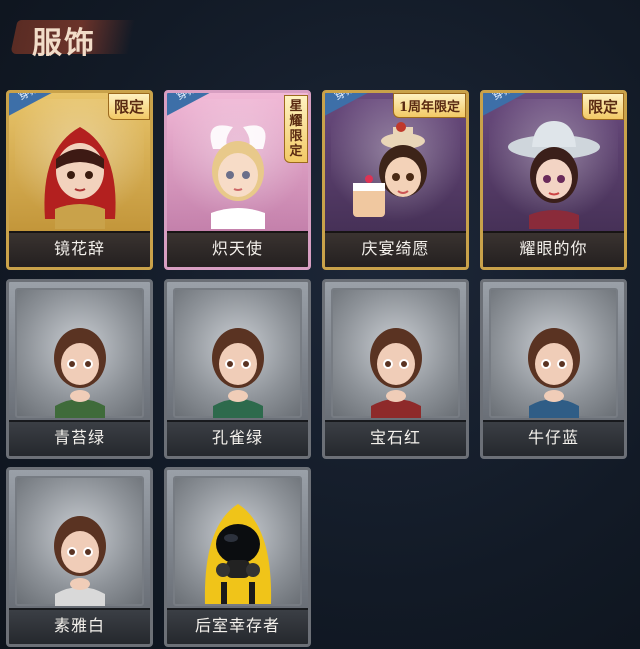  What do you see at coordinates (79, 437) in the screenshot?
I see `costume-name: 青苔绿` at bounding box center [79, 437].